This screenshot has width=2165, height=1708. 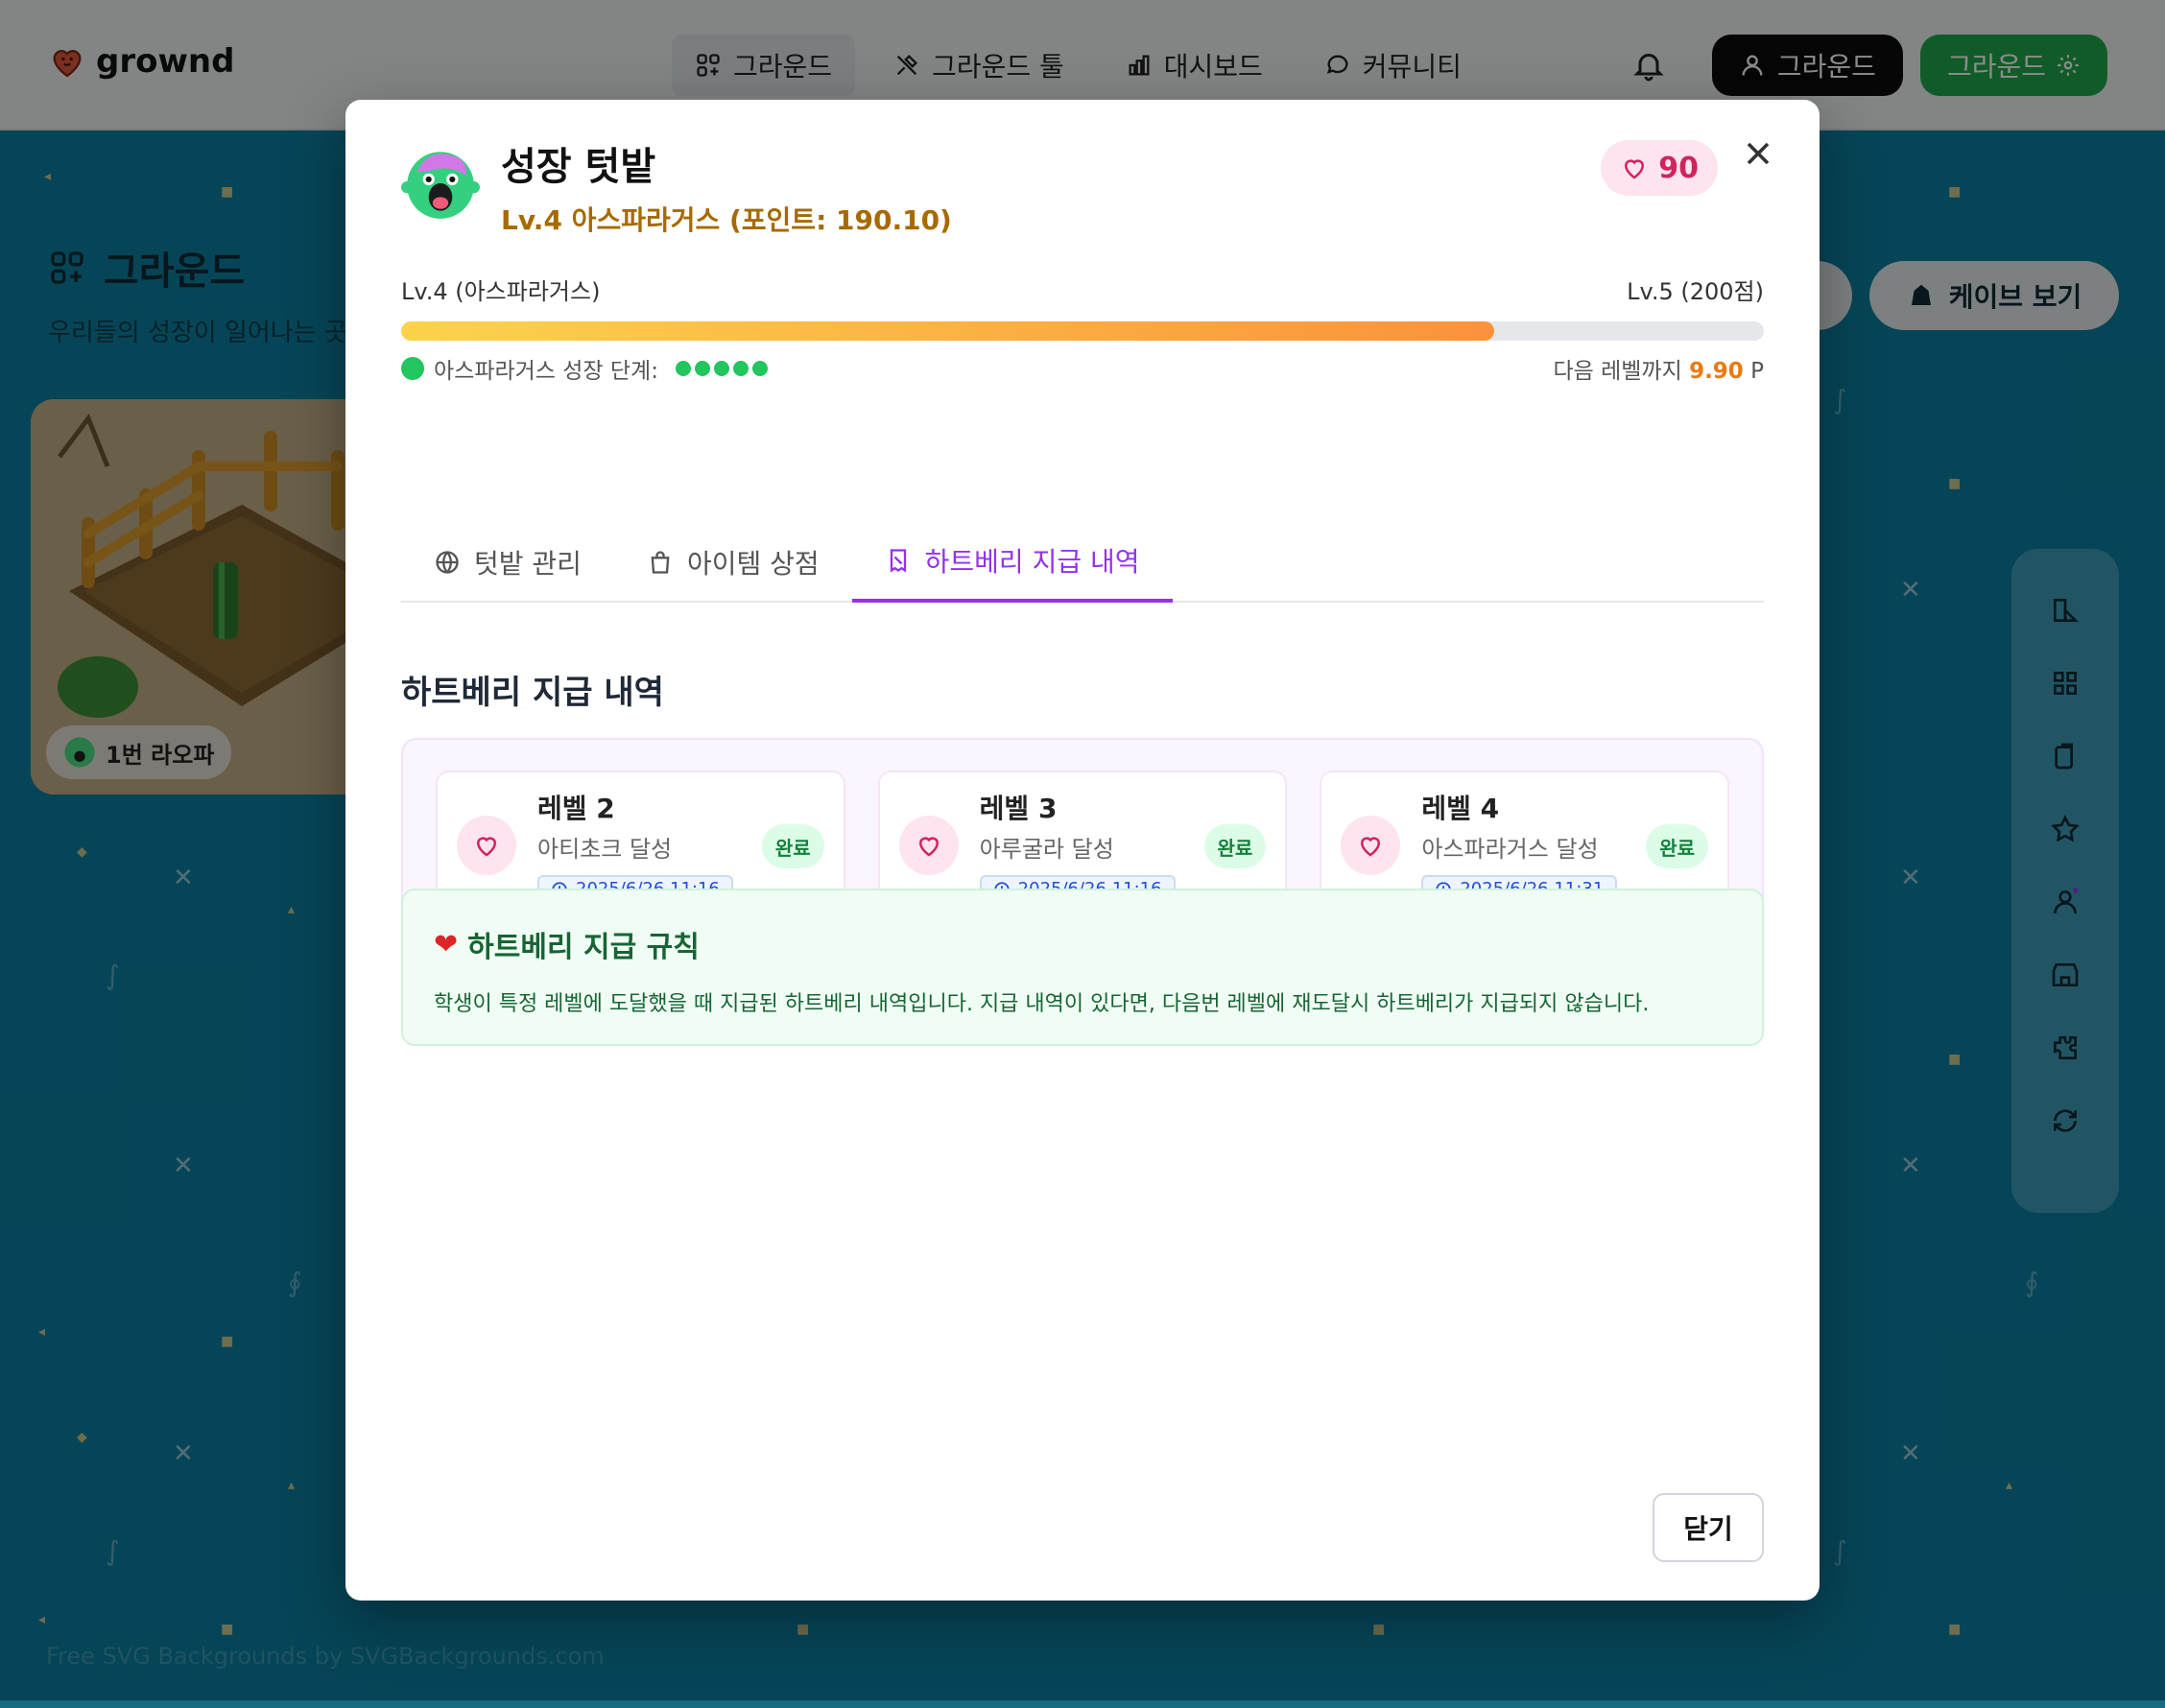 I want to click on growth-stage: 아스파라거스 성장 단계:, so click(x=584, y=368).